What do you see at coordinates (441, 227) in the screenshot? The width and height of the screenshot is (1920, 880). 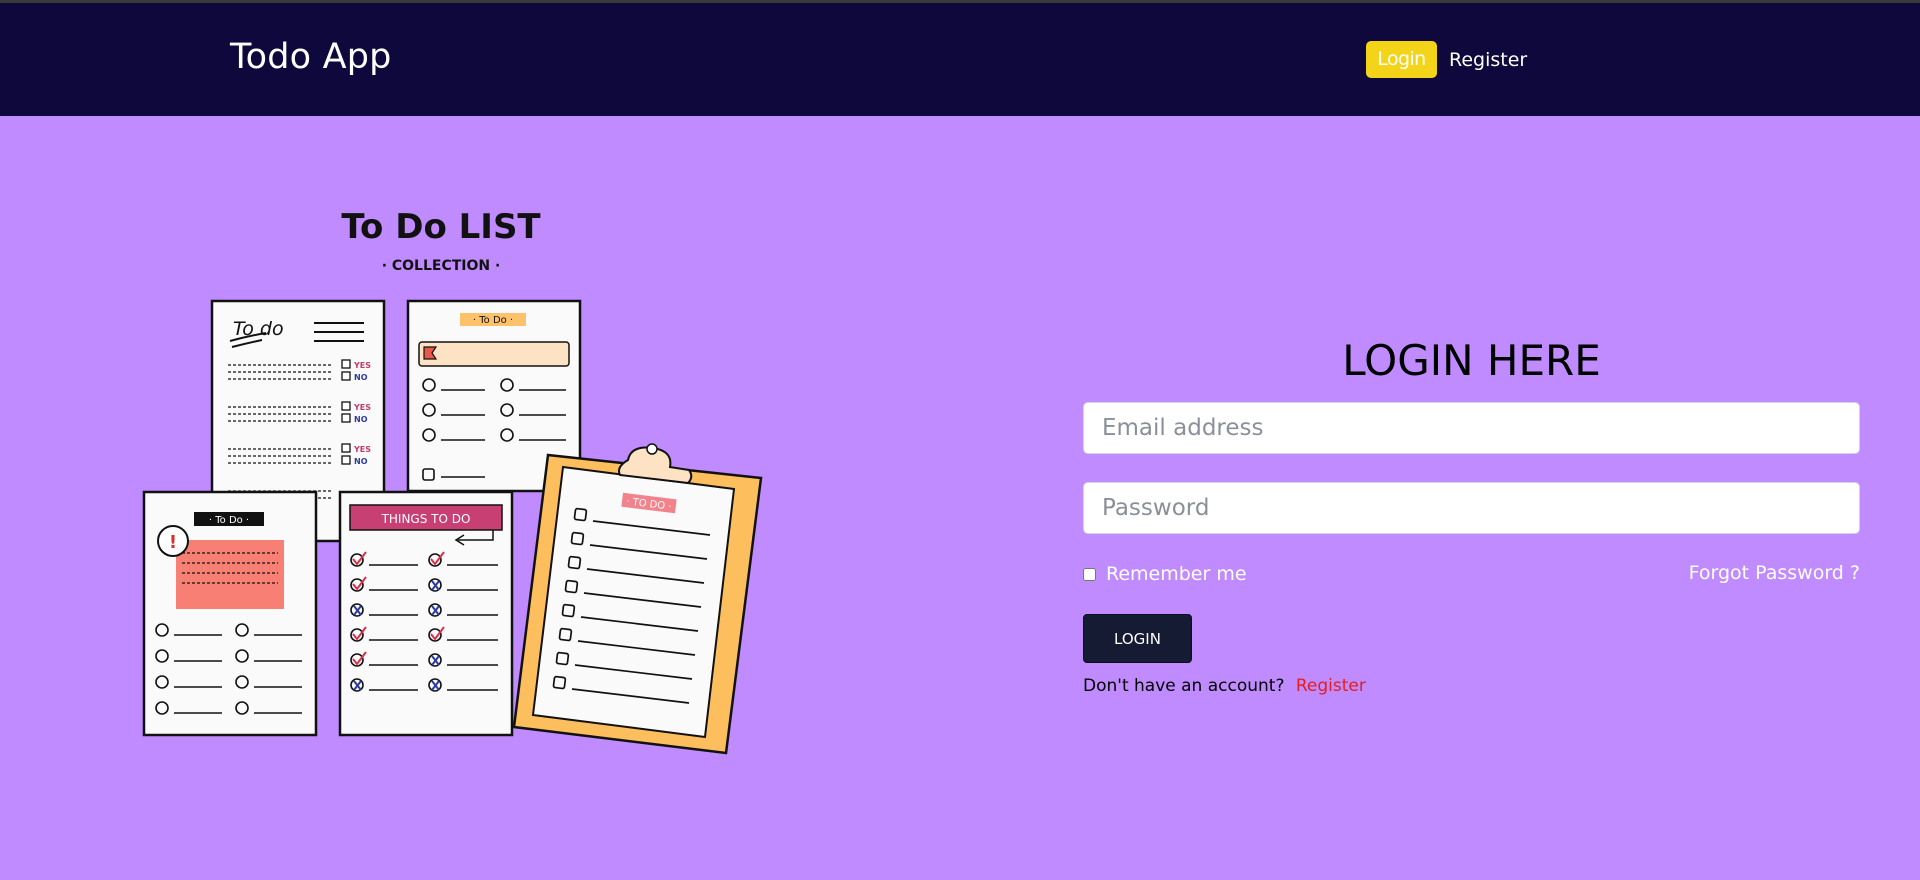 I see `illustration-title: To Do LIST` at bounding box center [441, 227].